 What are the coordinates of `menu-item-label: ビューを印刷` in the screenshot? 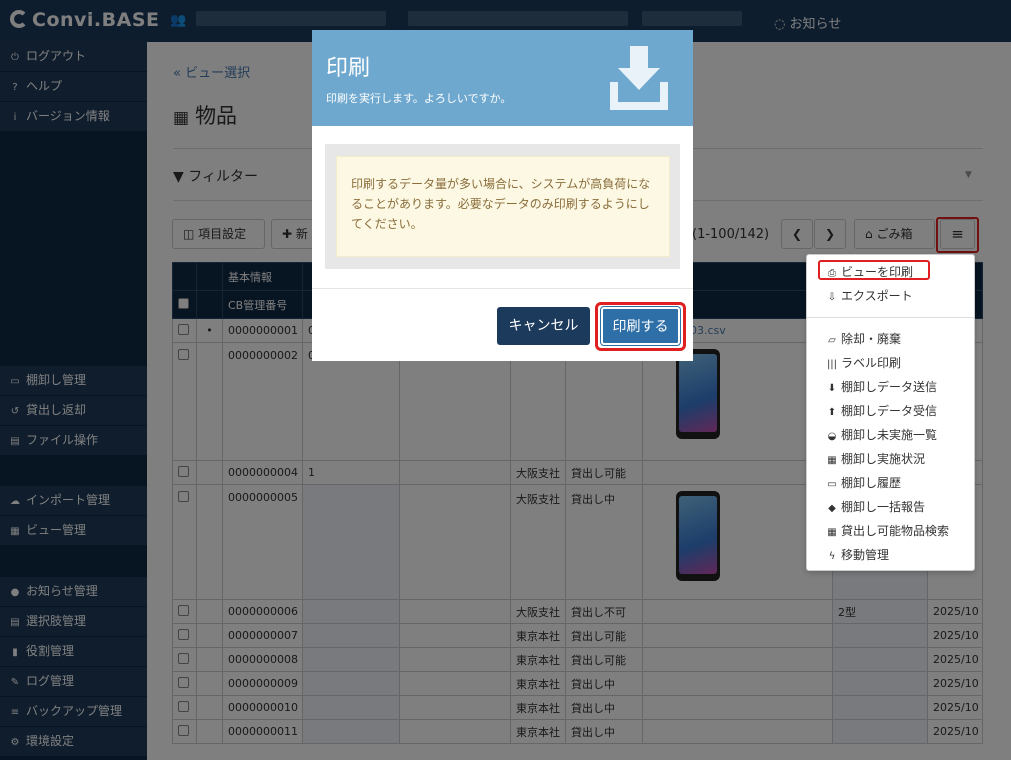 It's located at (877, 272).